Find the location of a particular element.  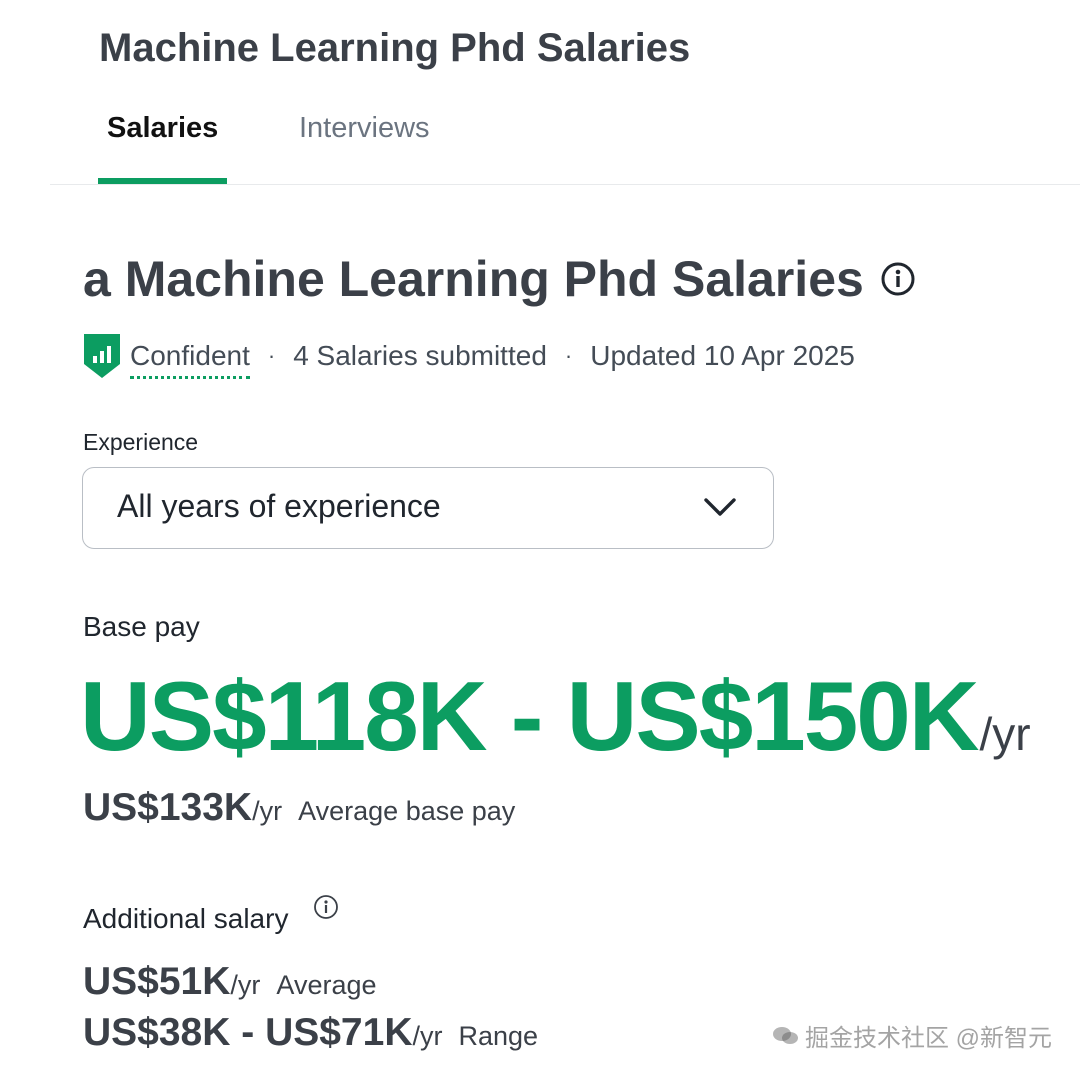

additional-average-unit: /yr is located at coordinates (245, 985).